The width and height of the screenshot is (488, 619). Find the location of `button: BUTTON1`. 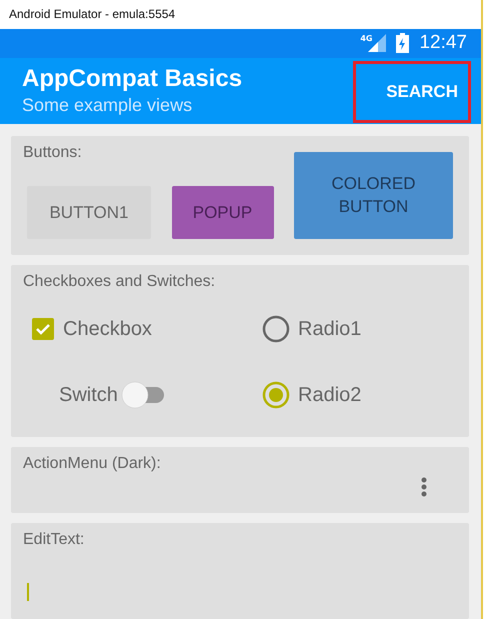

button: BUTTON1 is located at coordinates (89, 212).